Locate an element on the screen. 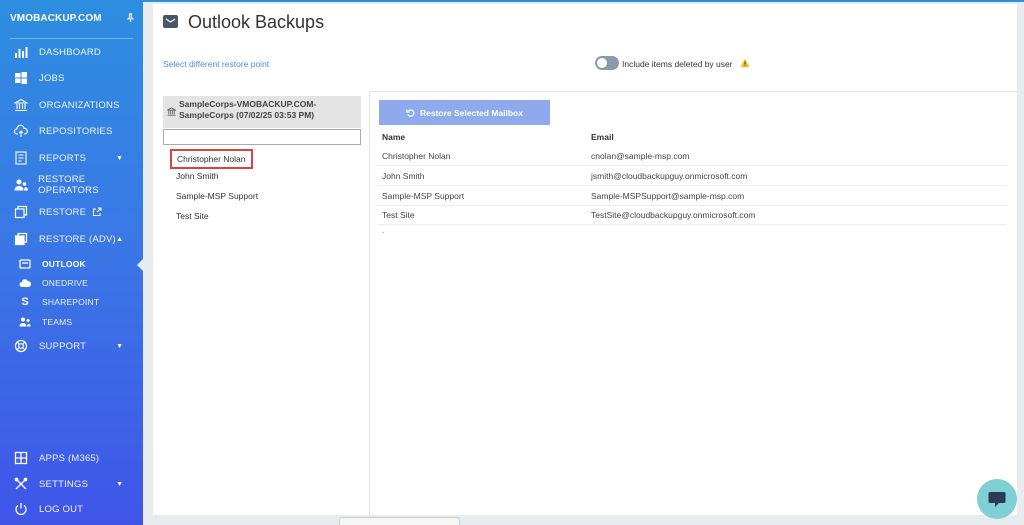 This screenshot has width=1024, height=525. nav-organizations: ORGANIZATIONS is located at coordinates (71, 105).